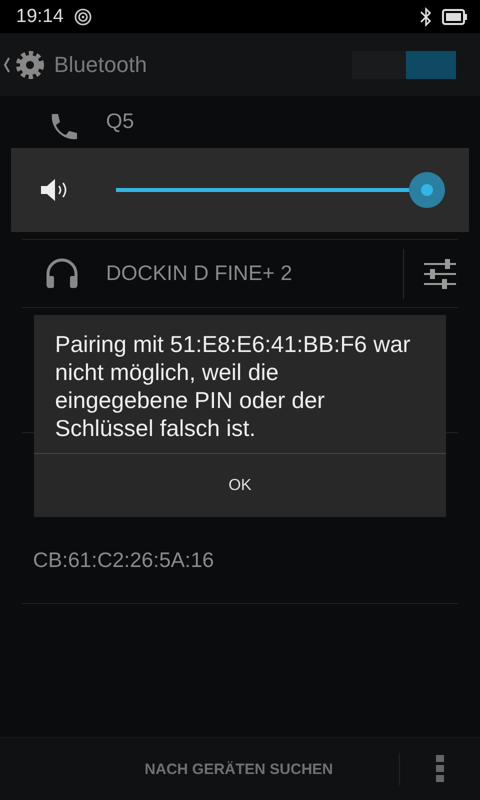 The height and width of the screenshot is (800, 480). I want to click on overflow-menu-icon, so click(440, 769).